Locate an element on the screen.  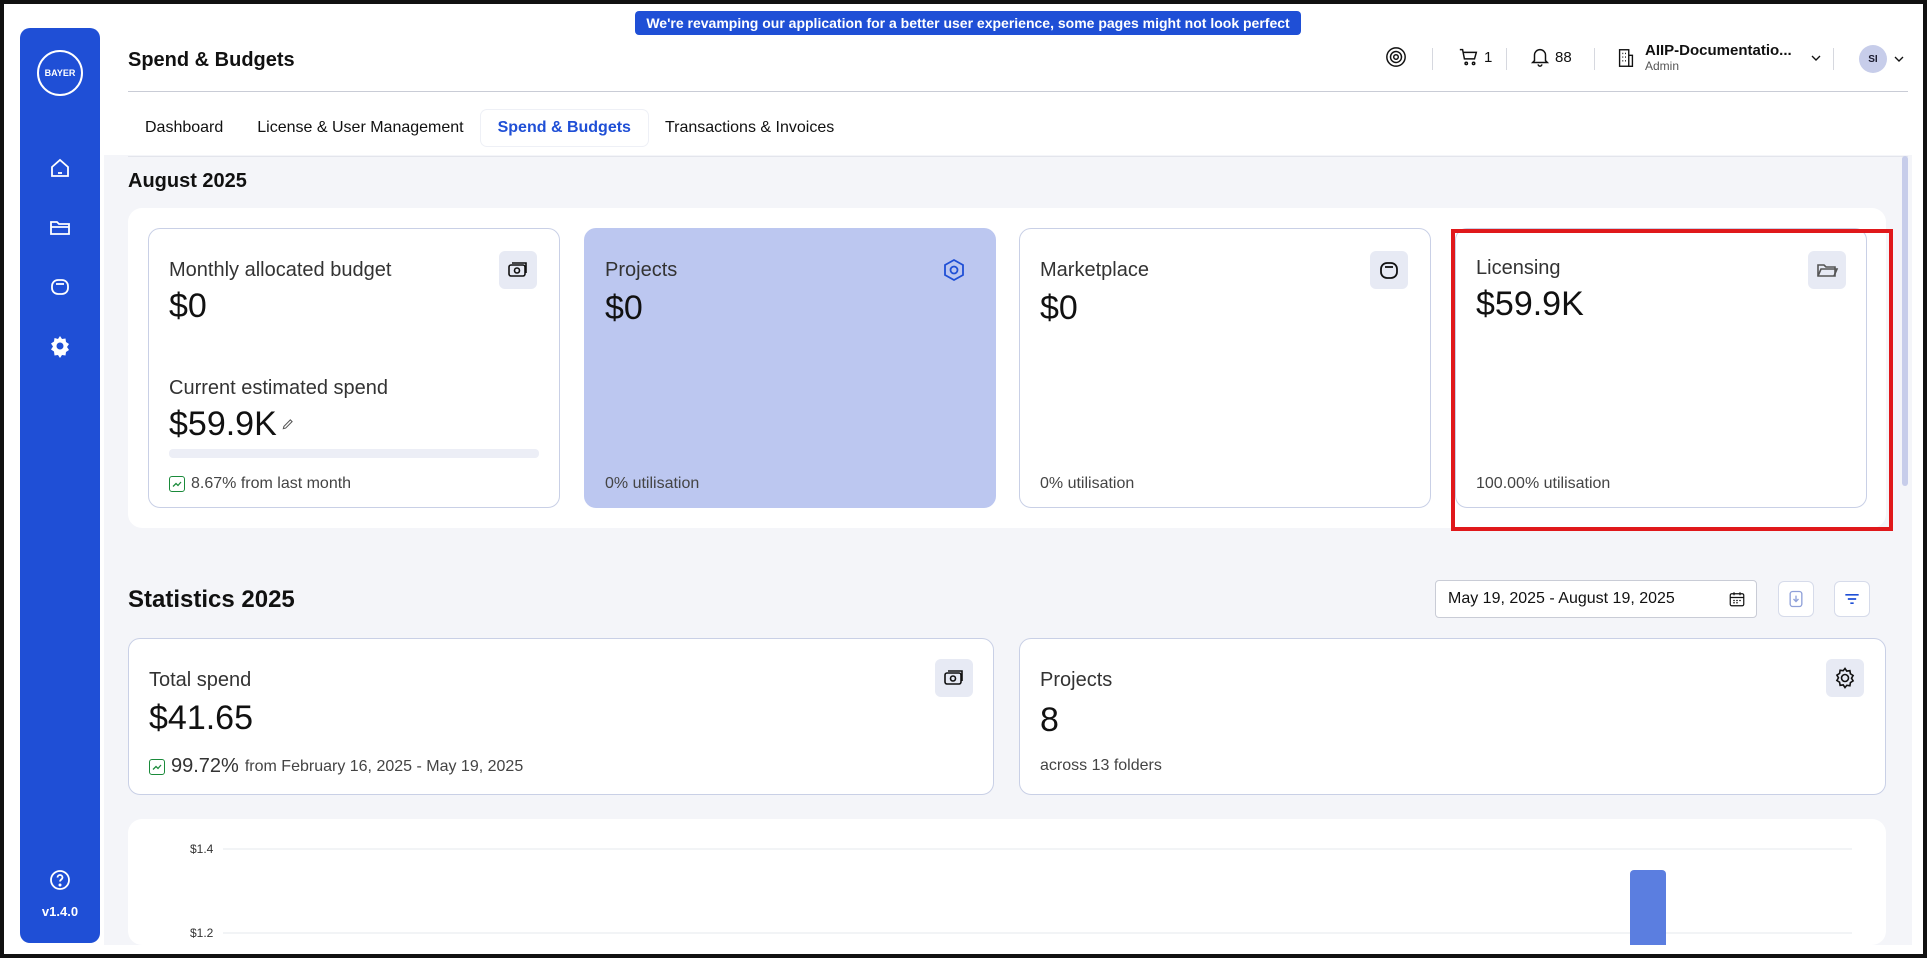
bell-icon is located at coordinates (1540, 58).